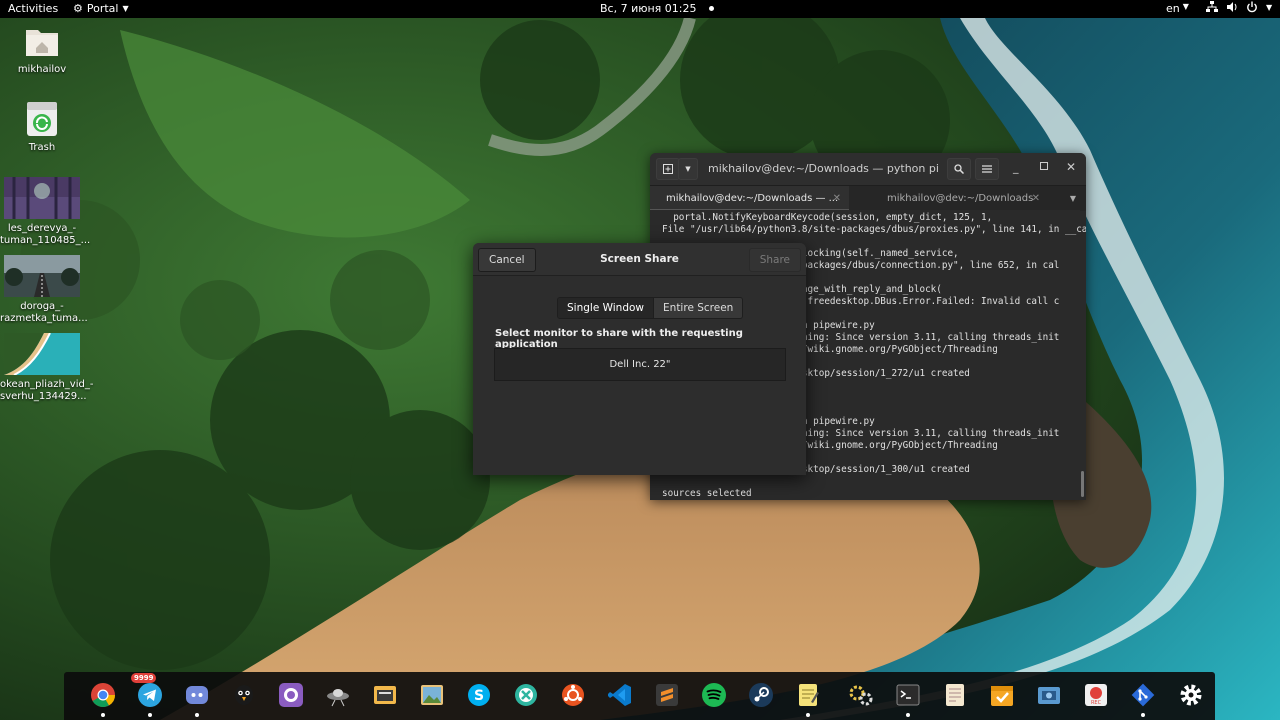 This screenshot has width=1280, height=720. I want to click on sublime-icon, so click(667, 695).